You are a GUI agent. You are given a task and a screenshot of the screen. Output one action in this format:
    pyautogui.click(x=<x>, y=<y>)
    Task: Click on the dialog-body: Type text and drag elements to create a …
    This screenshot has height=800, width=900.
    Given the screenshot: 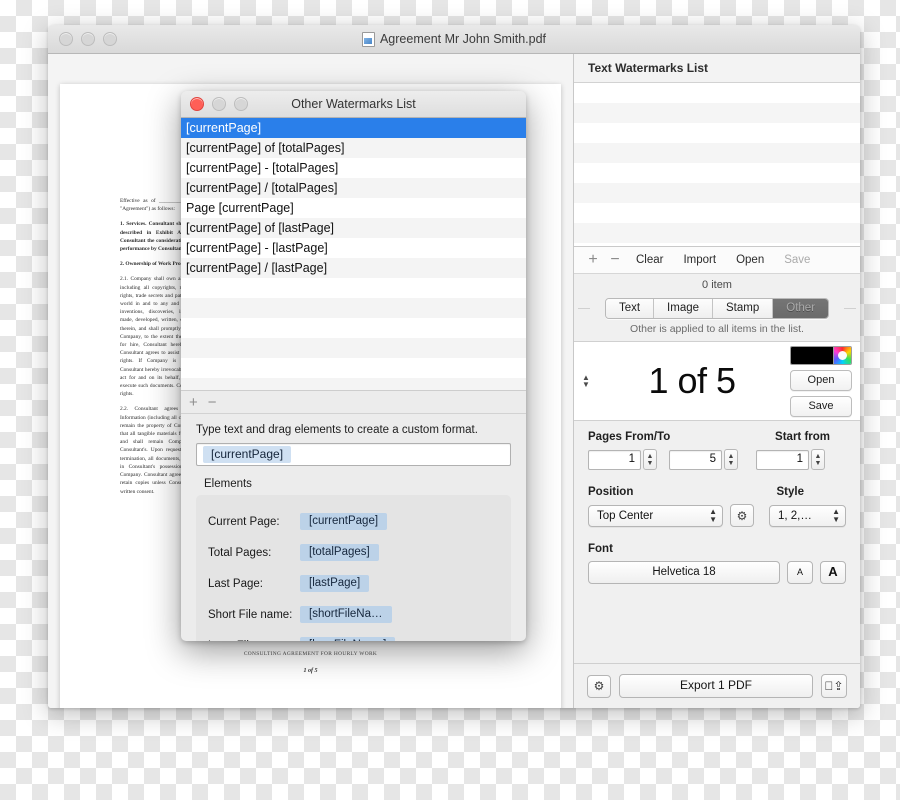 What is the action you would take?
    pyautogui.click(x=353, y=527)
    